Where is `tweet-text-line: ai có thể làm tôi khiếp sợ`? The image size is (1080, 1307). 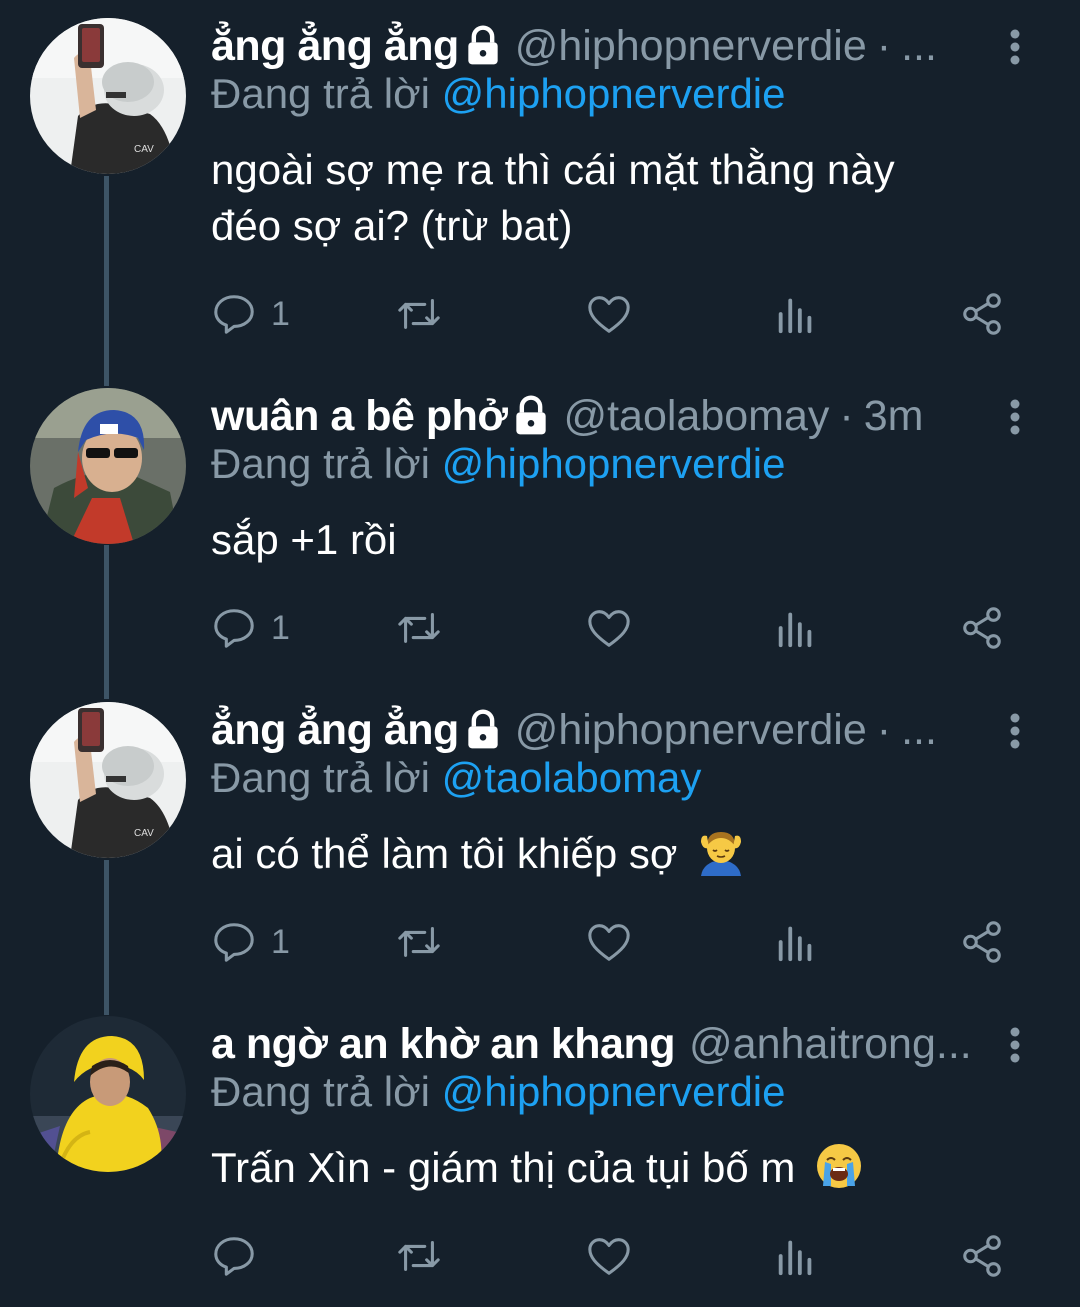
tweet-text-line: ai có thể làm tôi khiếp sợ is located at coordinates (444, 853).